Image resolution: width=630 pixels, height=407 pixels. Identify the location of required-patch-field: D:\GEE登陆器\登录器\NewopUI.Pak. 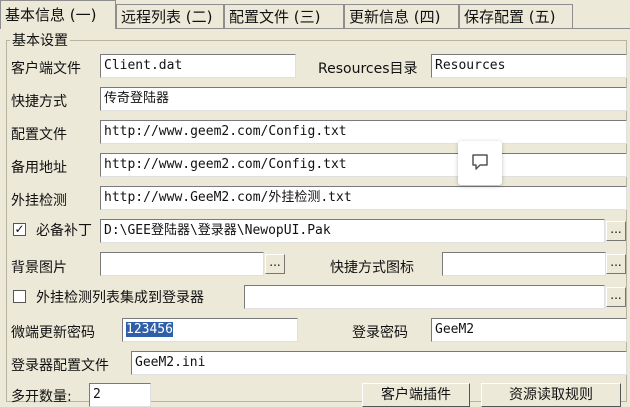
(352, 231).